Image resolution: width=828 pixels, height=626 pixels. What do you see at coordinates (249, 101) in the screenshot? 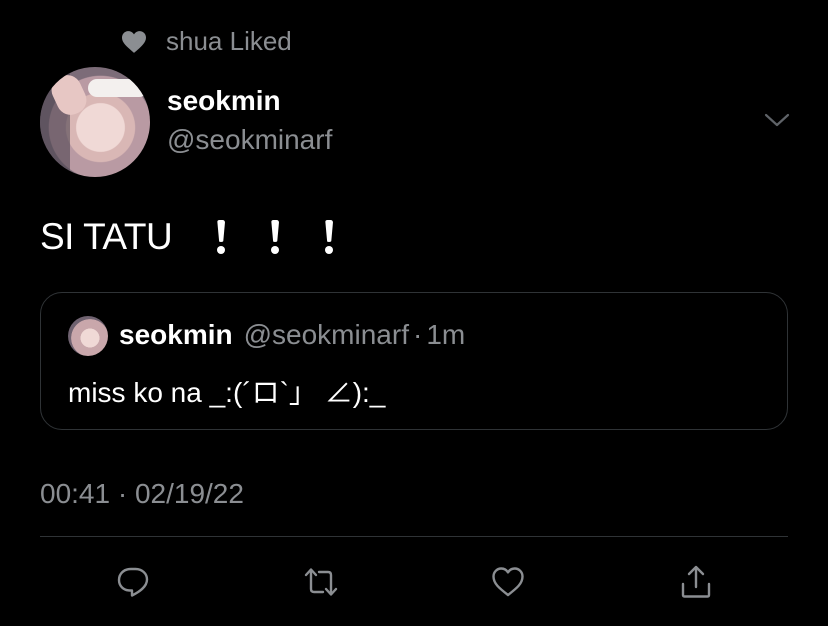
I see `author-name: seokmin` at bounding box center [249, 101].